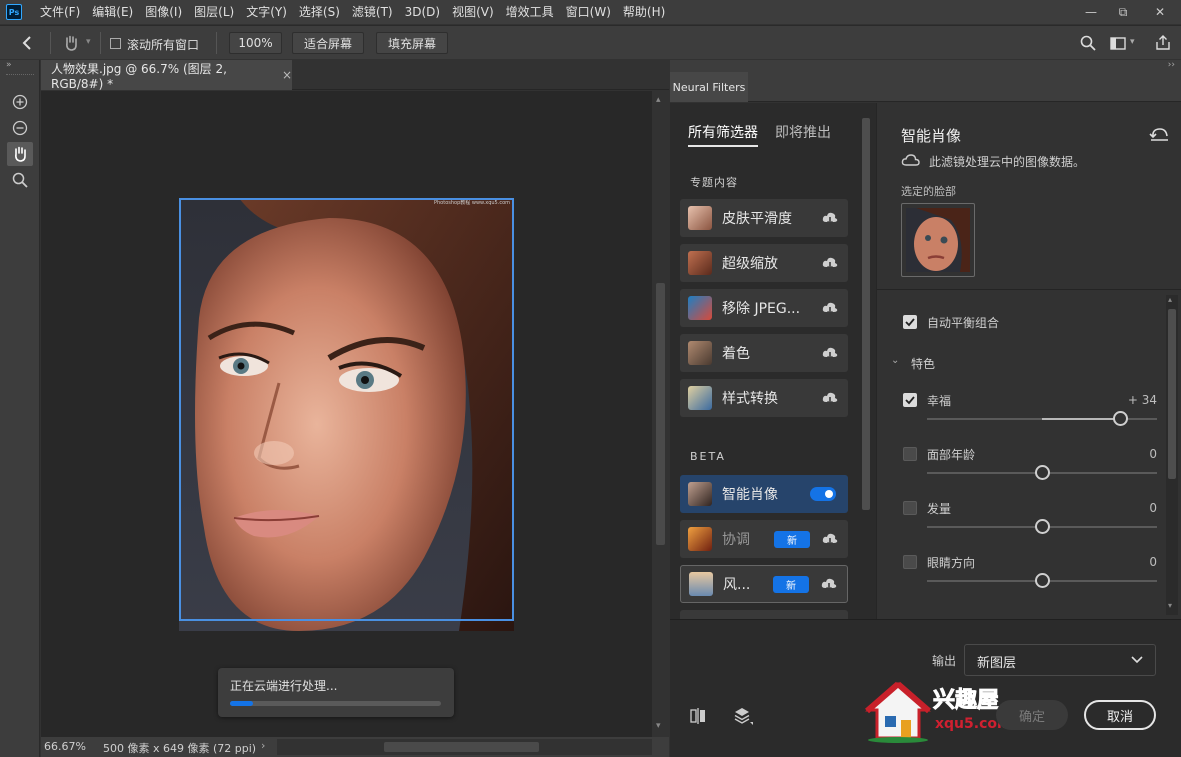  I want to click on filter-super-zoom: 超级缩放, so click(764, 263).